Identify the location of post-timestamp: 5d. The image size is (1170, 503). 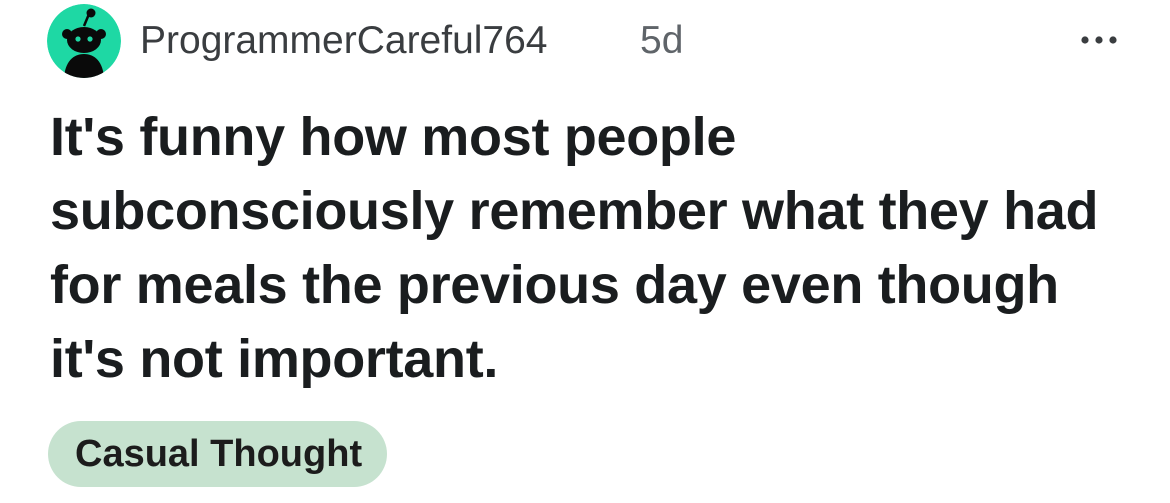
(662, 40).